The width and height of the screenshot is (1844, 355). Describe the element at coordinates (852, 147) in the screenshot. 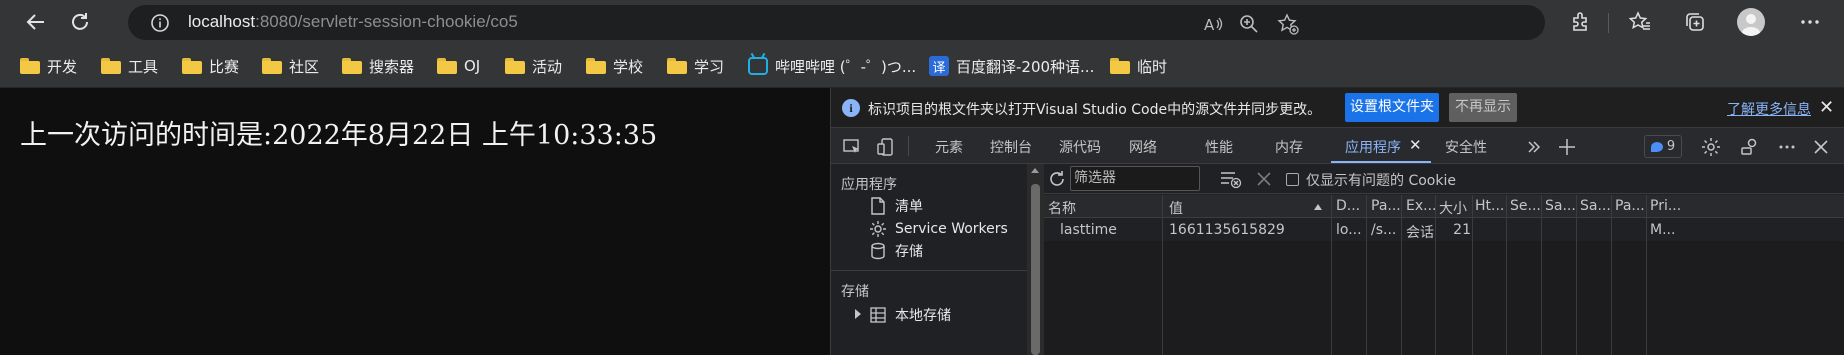

I see `inspect-element-icon` at that location.